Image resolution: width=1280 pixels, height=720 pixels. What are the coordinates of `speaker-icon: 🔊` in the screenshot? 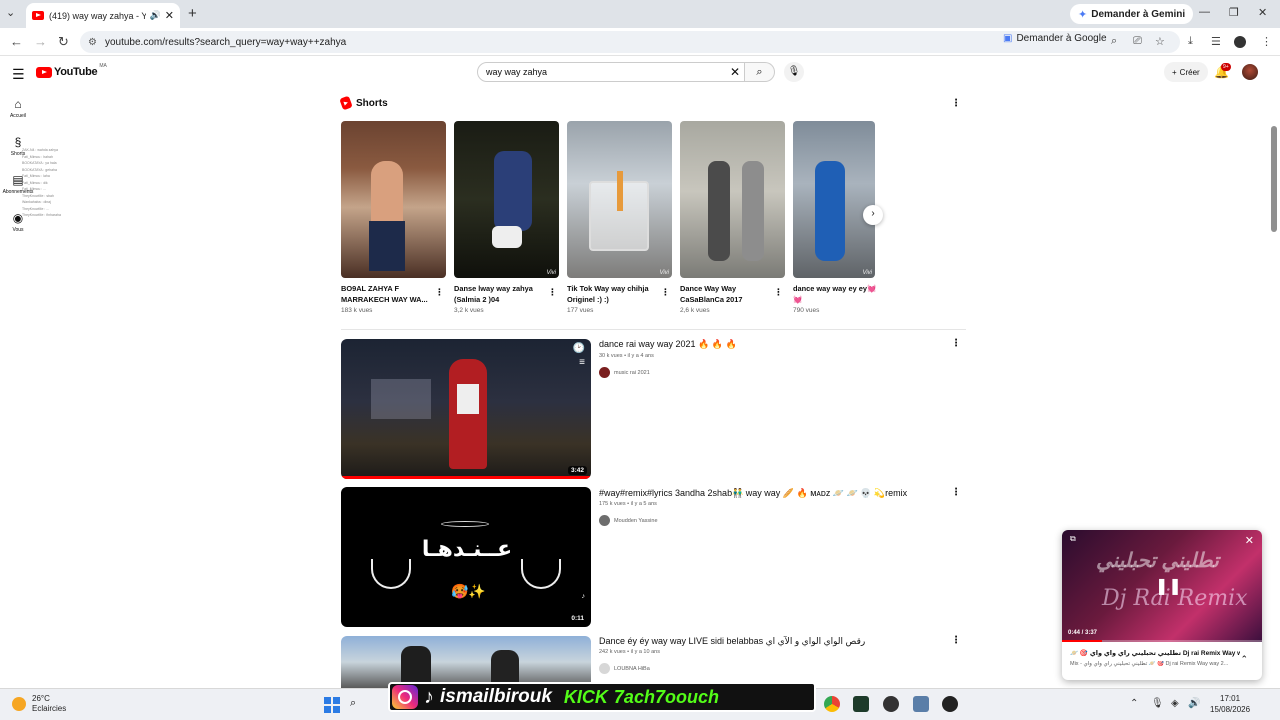 It's located at (155, 15).